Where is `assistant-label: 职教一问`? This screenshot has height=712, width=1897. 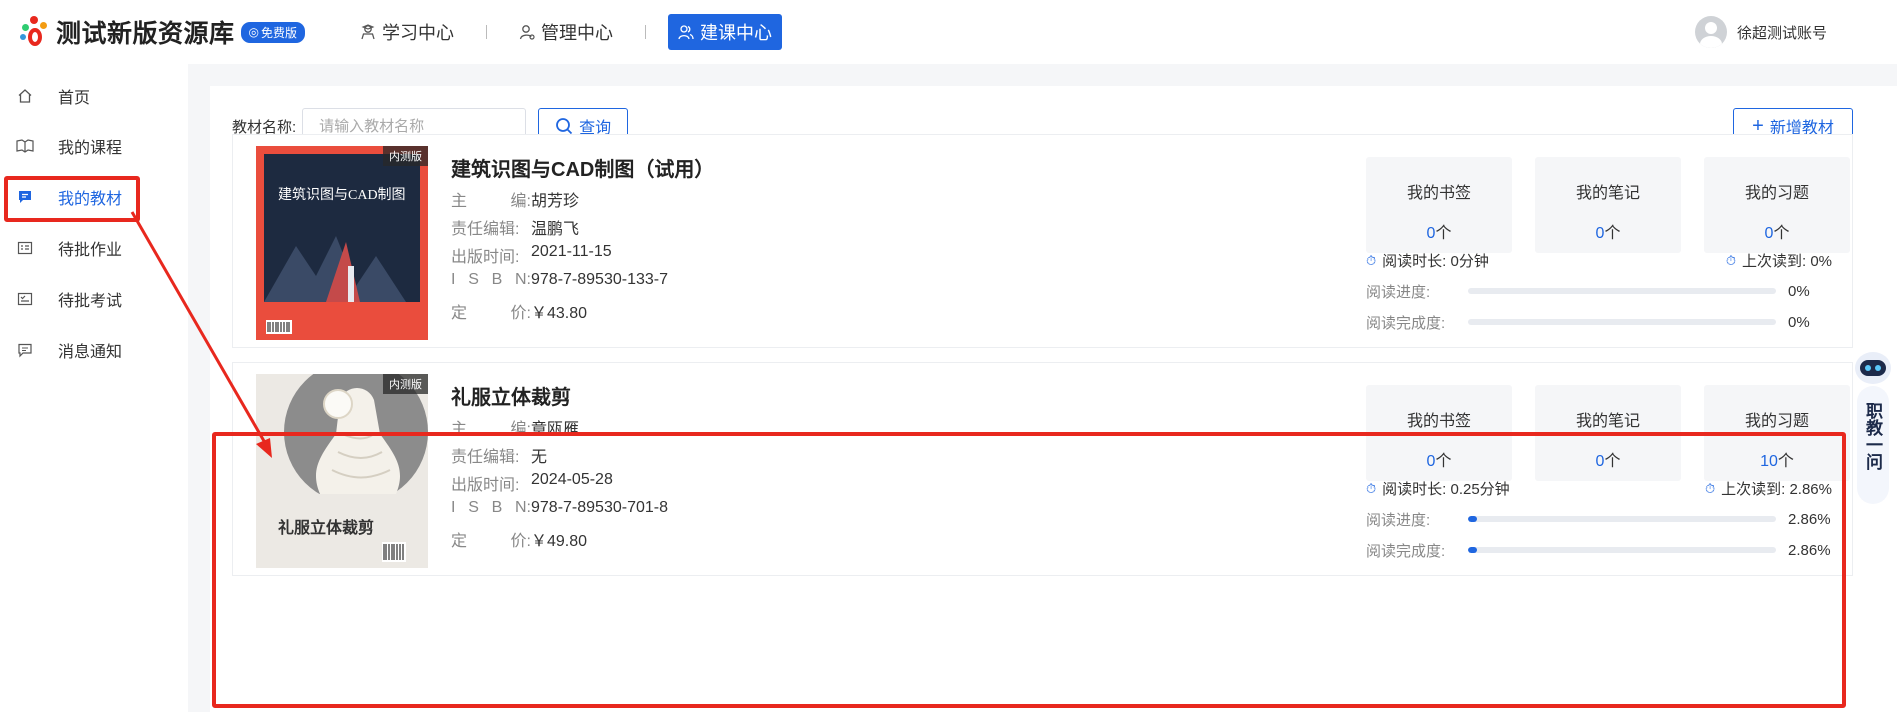 assistant-label: 职教一问 is located at coordinates (1872, 436).